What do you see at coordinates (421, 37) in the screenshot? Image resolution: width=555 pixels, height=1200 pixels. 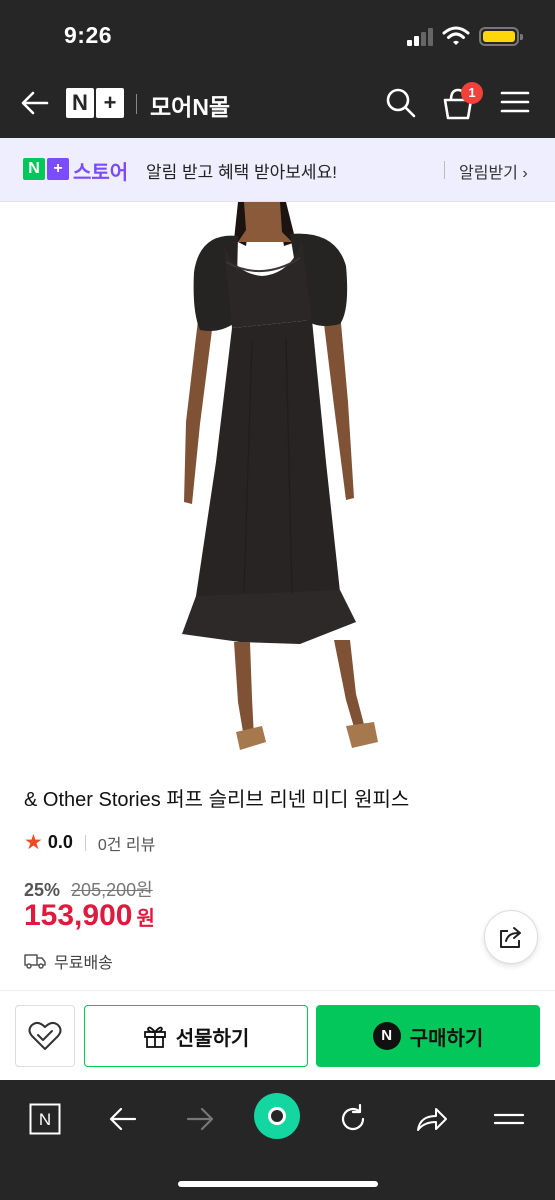 I see `cellular-signal-icon` at bounding box center [421, 37].